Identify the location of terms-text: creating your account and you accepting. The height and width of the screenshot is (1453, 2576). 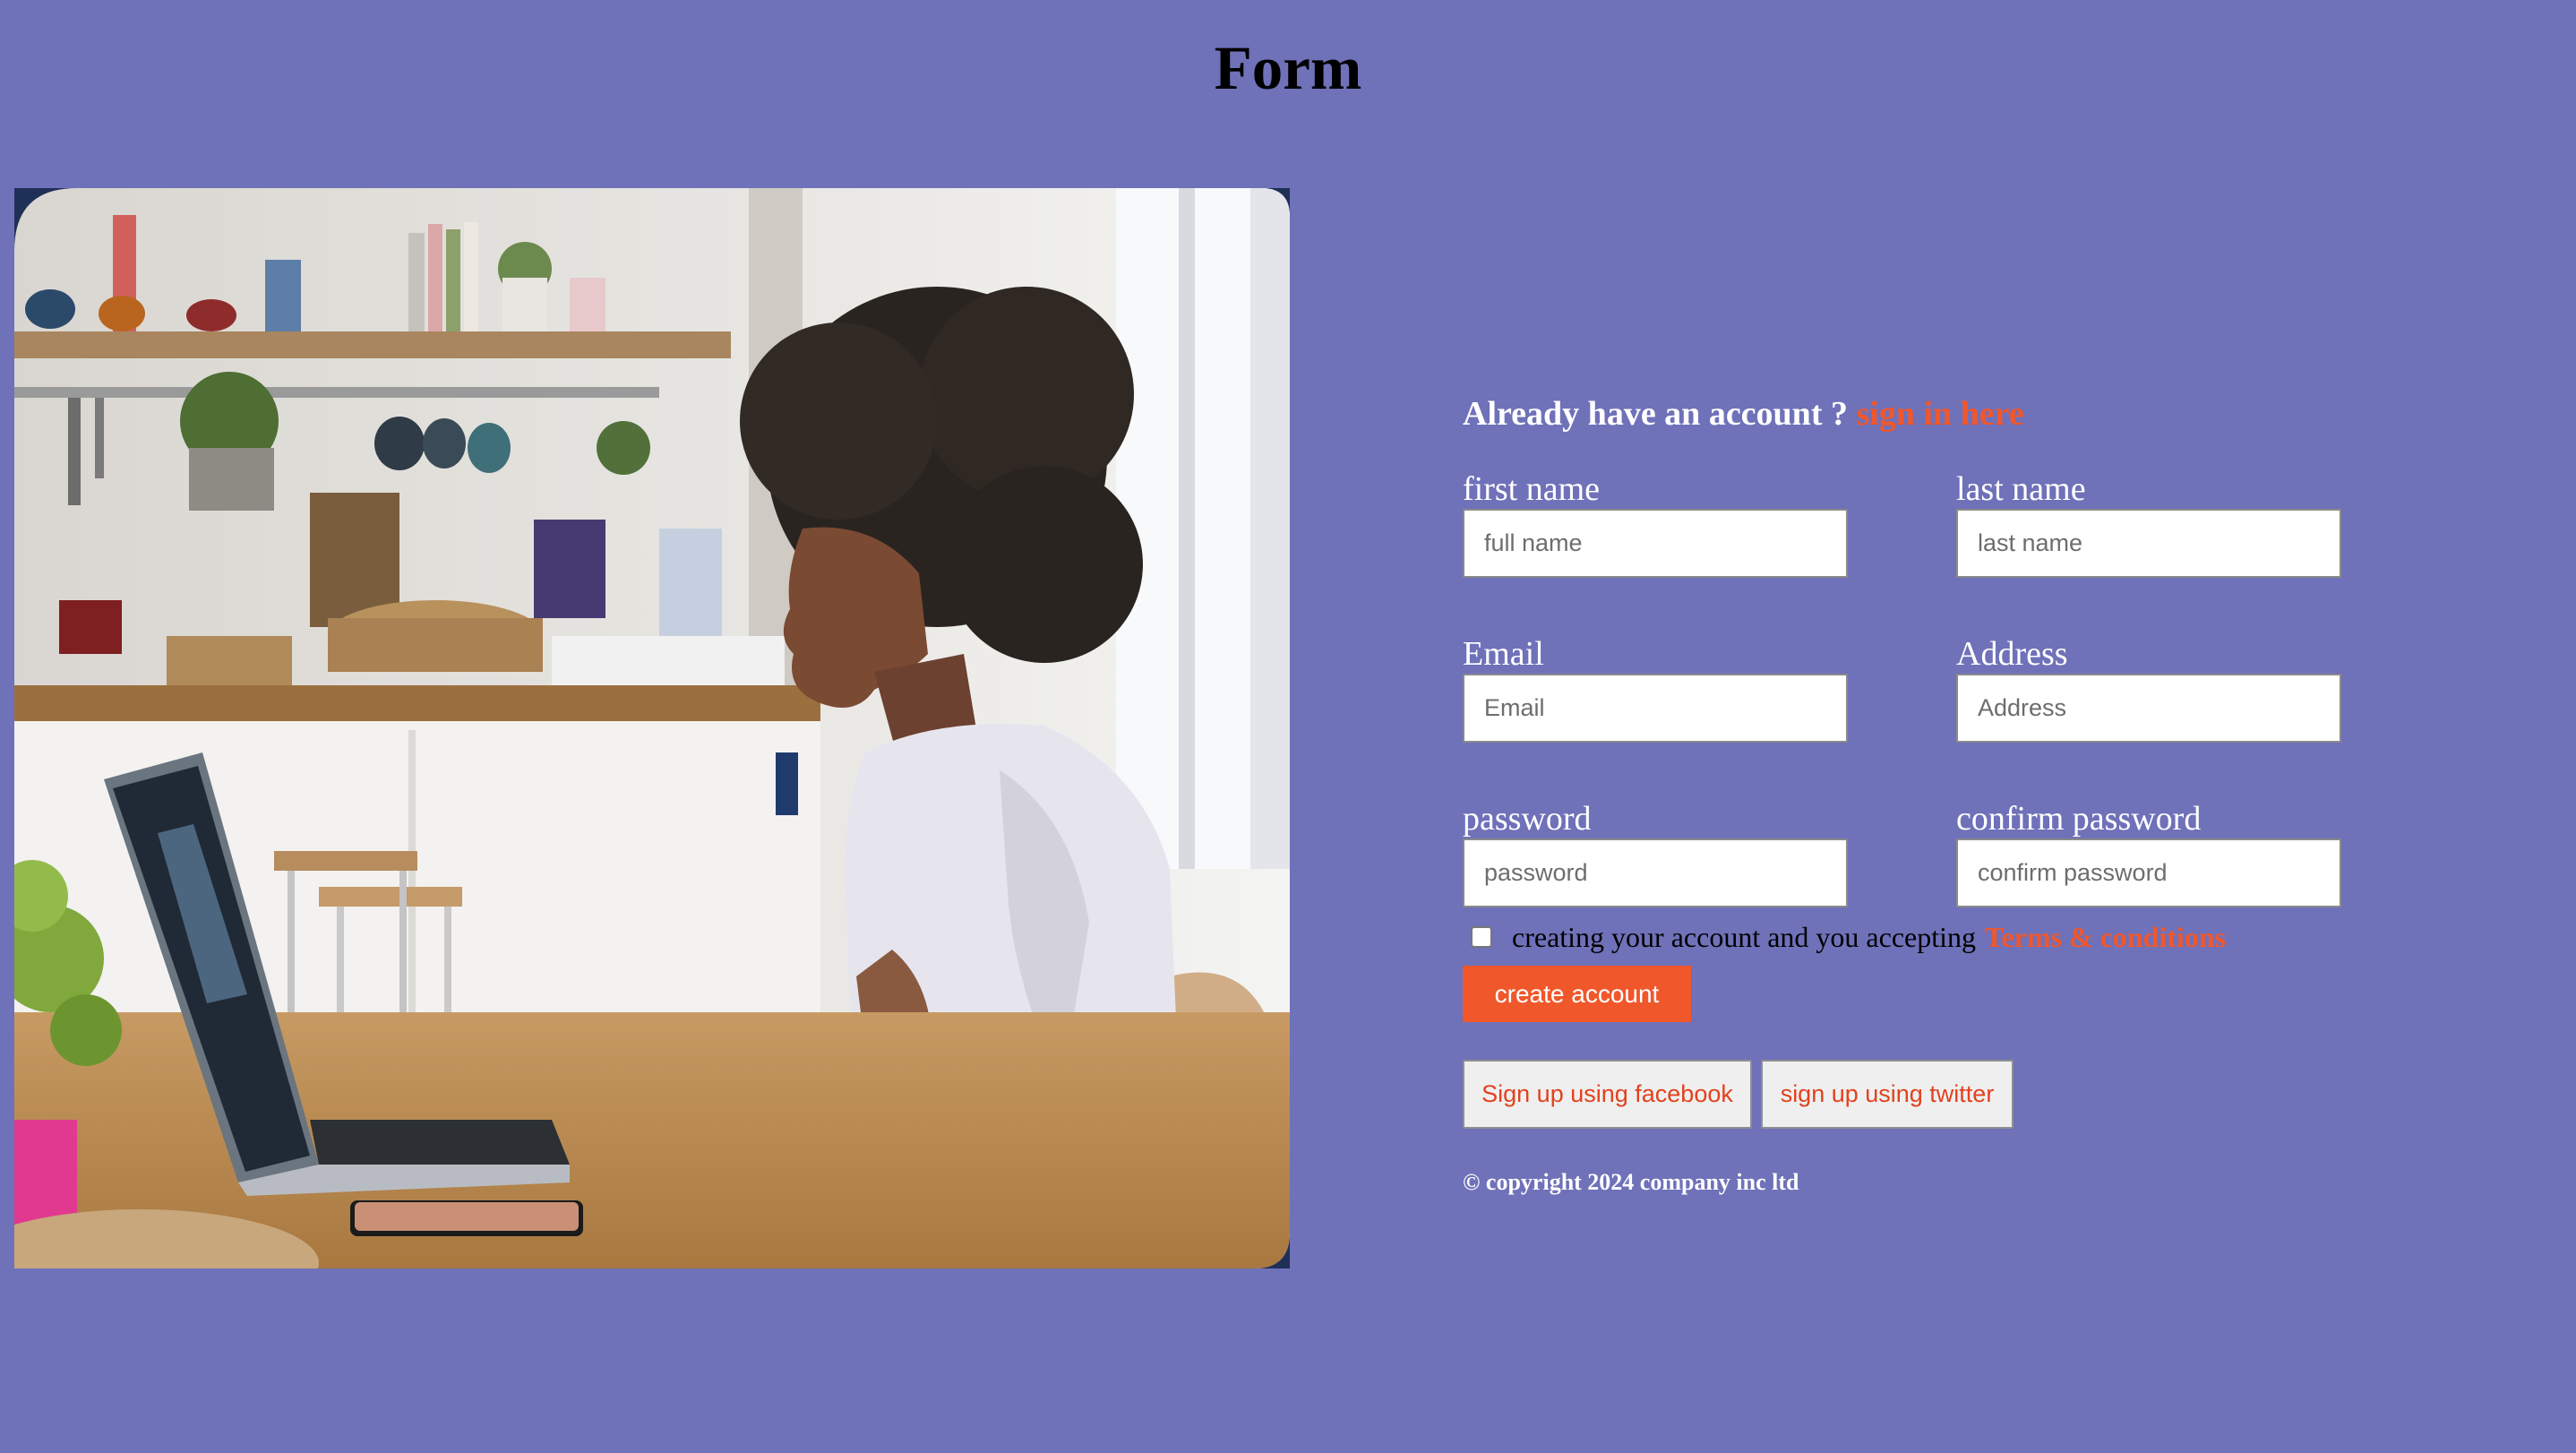
(1744, 937).